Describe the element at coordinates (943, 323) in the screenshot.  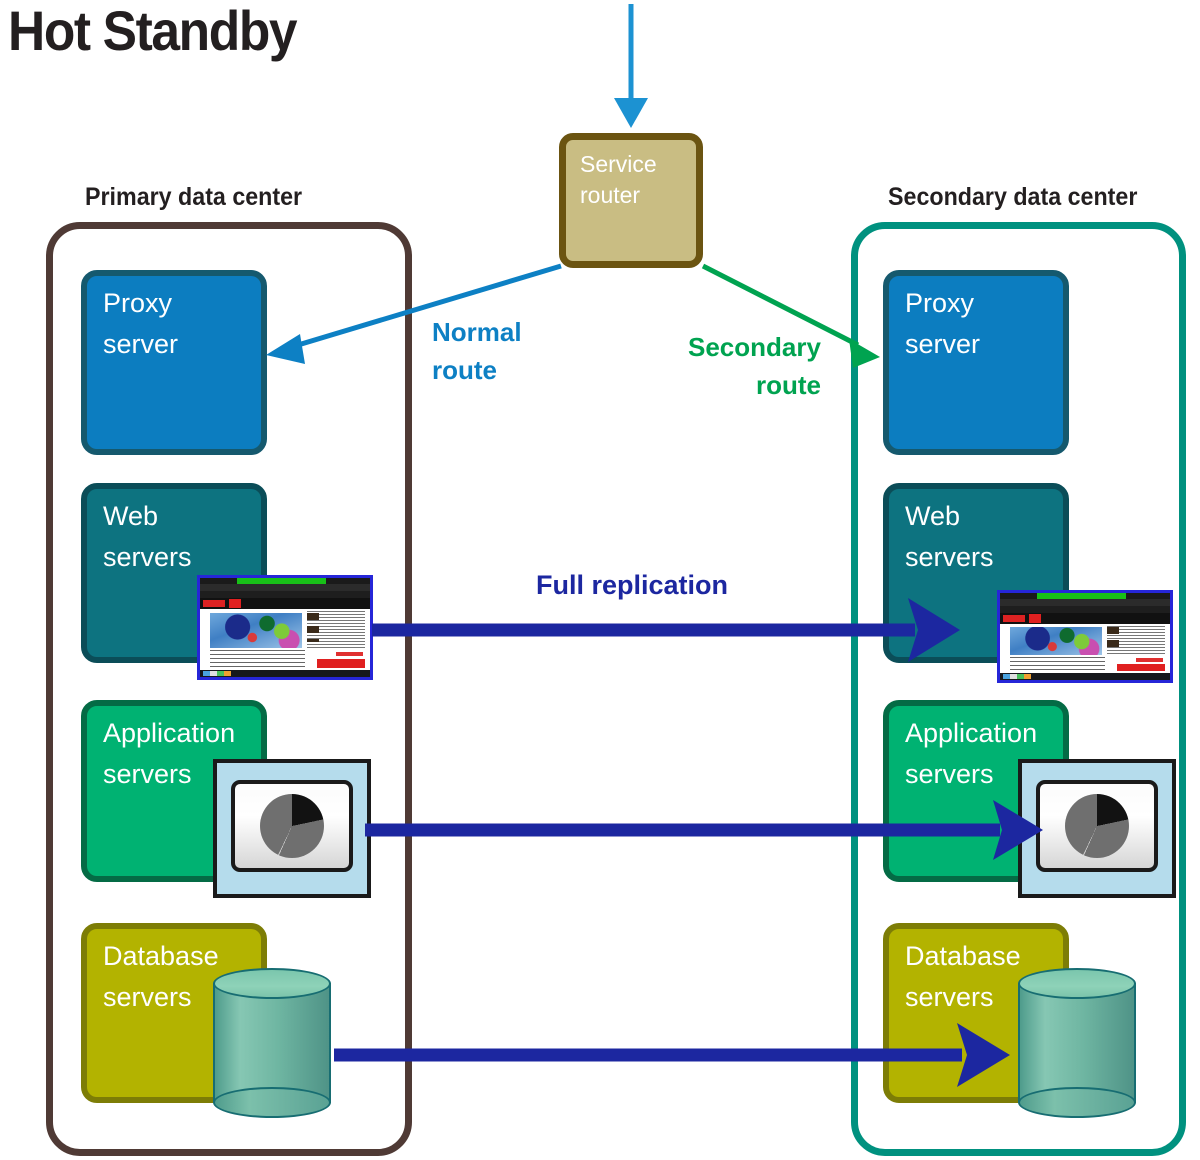
I see `secondary-proxy-server-label: Proxy server` at that location.